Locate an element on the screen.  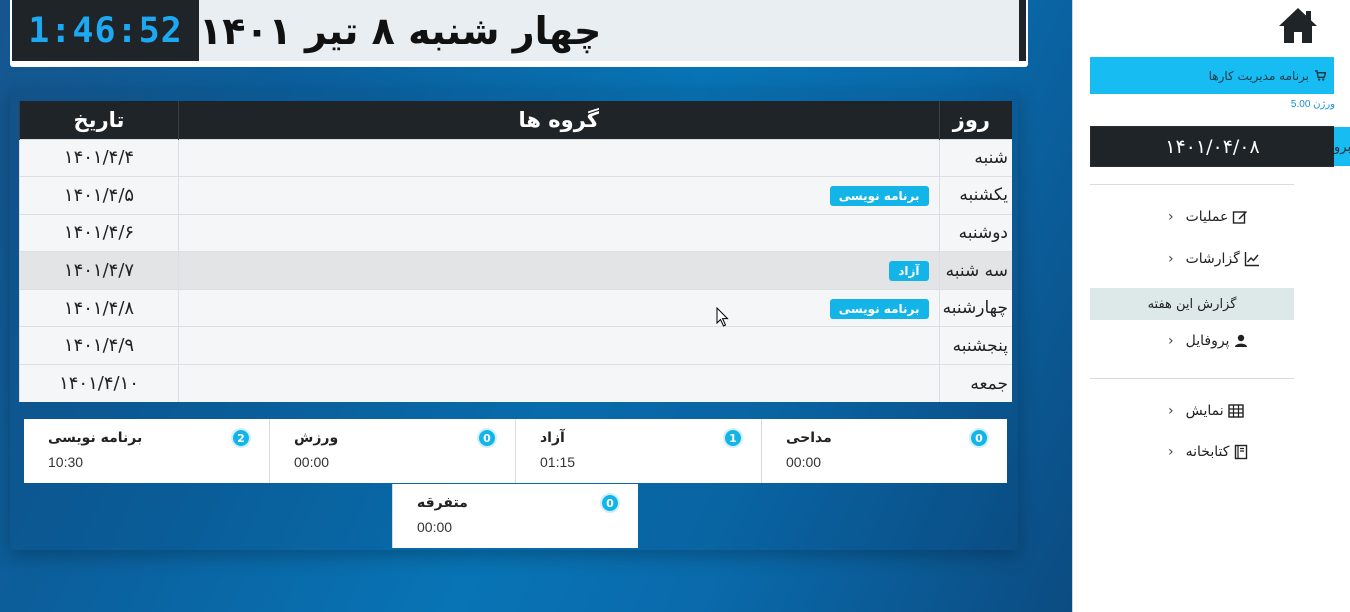
date-cell: ۱۴۰۱/۴/۱۰ is located at coordinates (99, 383).